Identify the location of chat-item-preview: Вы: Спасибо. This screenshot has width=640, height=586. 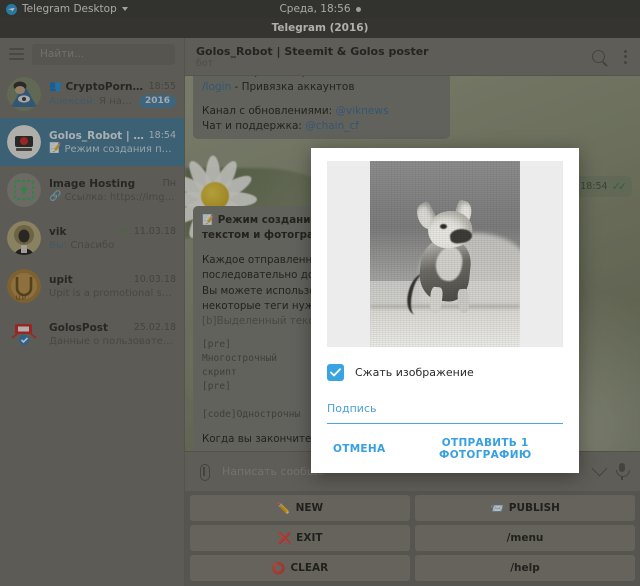
(82, 245).